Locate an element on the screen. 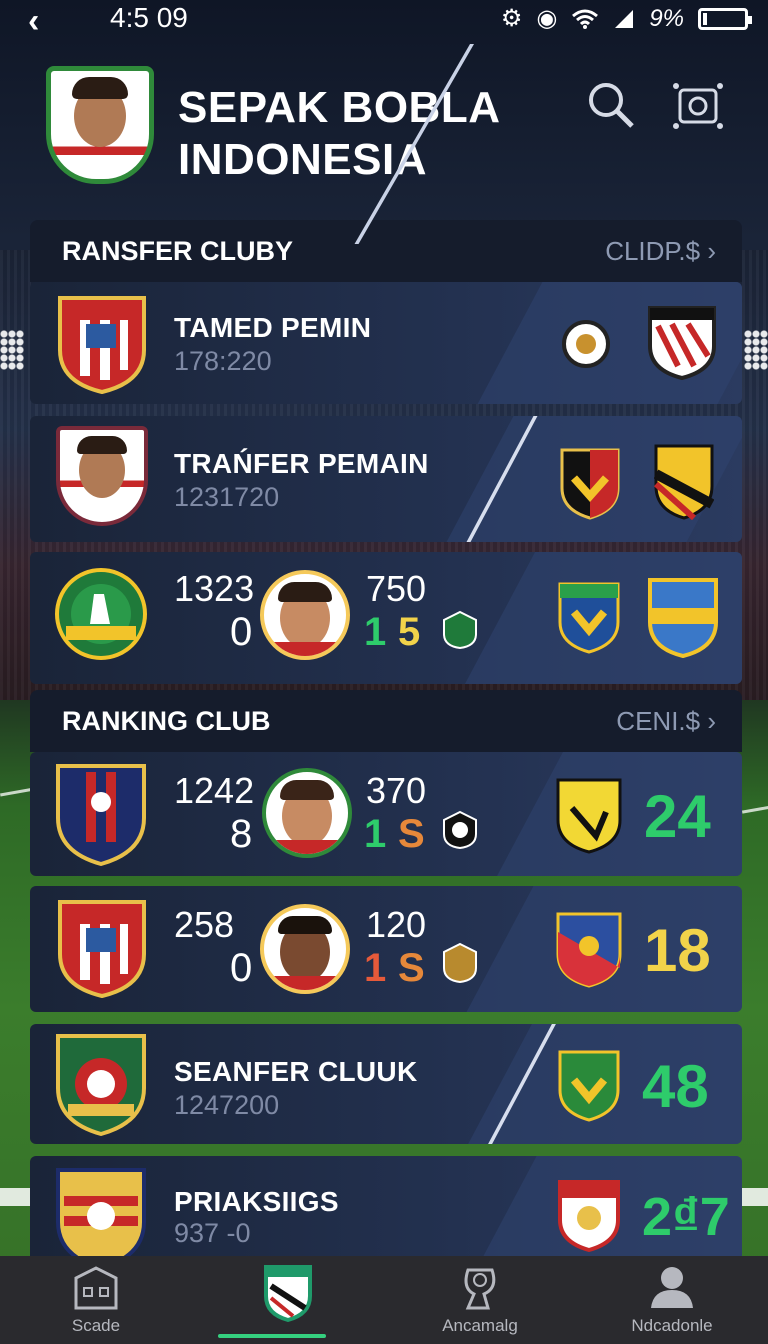 Image resolution: width=768 pixels, height=1344 pixels. club-value: 1247200 is located at coordinates (227, 1105).